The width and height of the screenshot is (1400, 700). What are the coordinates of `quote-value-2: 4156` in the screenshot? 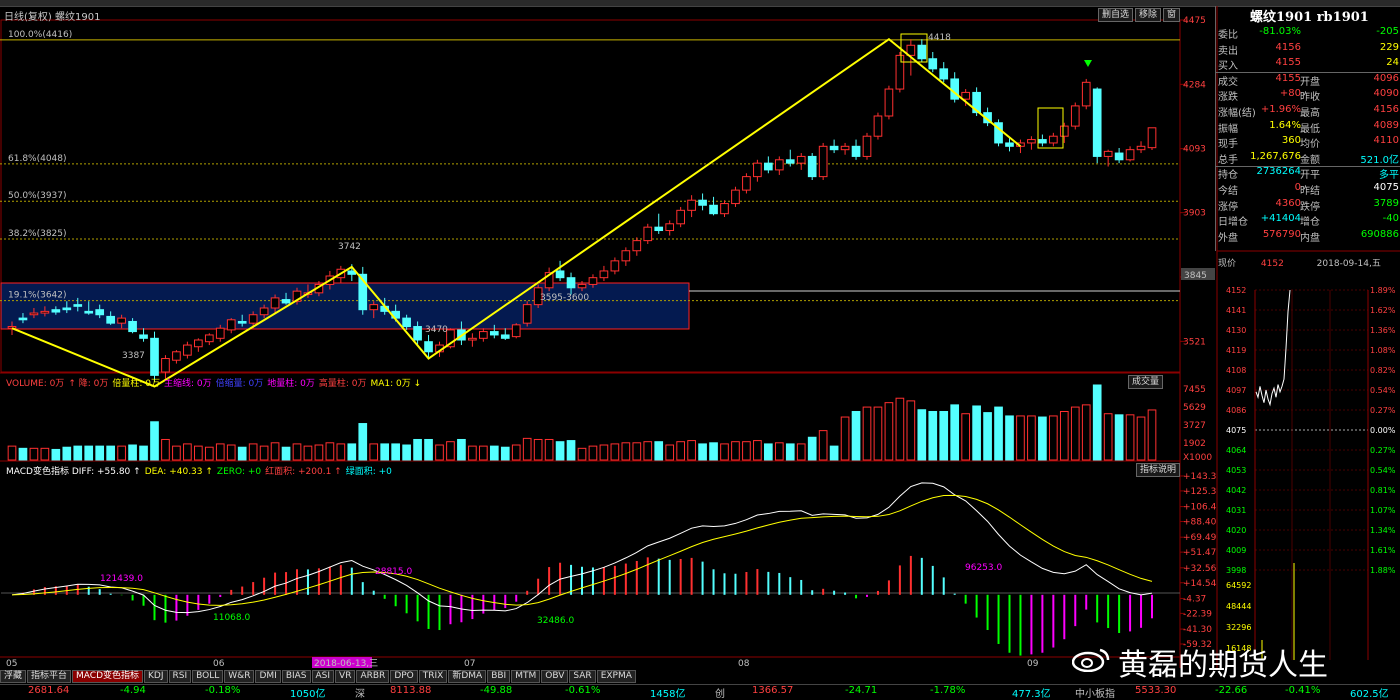 It's located at (1386, 109).